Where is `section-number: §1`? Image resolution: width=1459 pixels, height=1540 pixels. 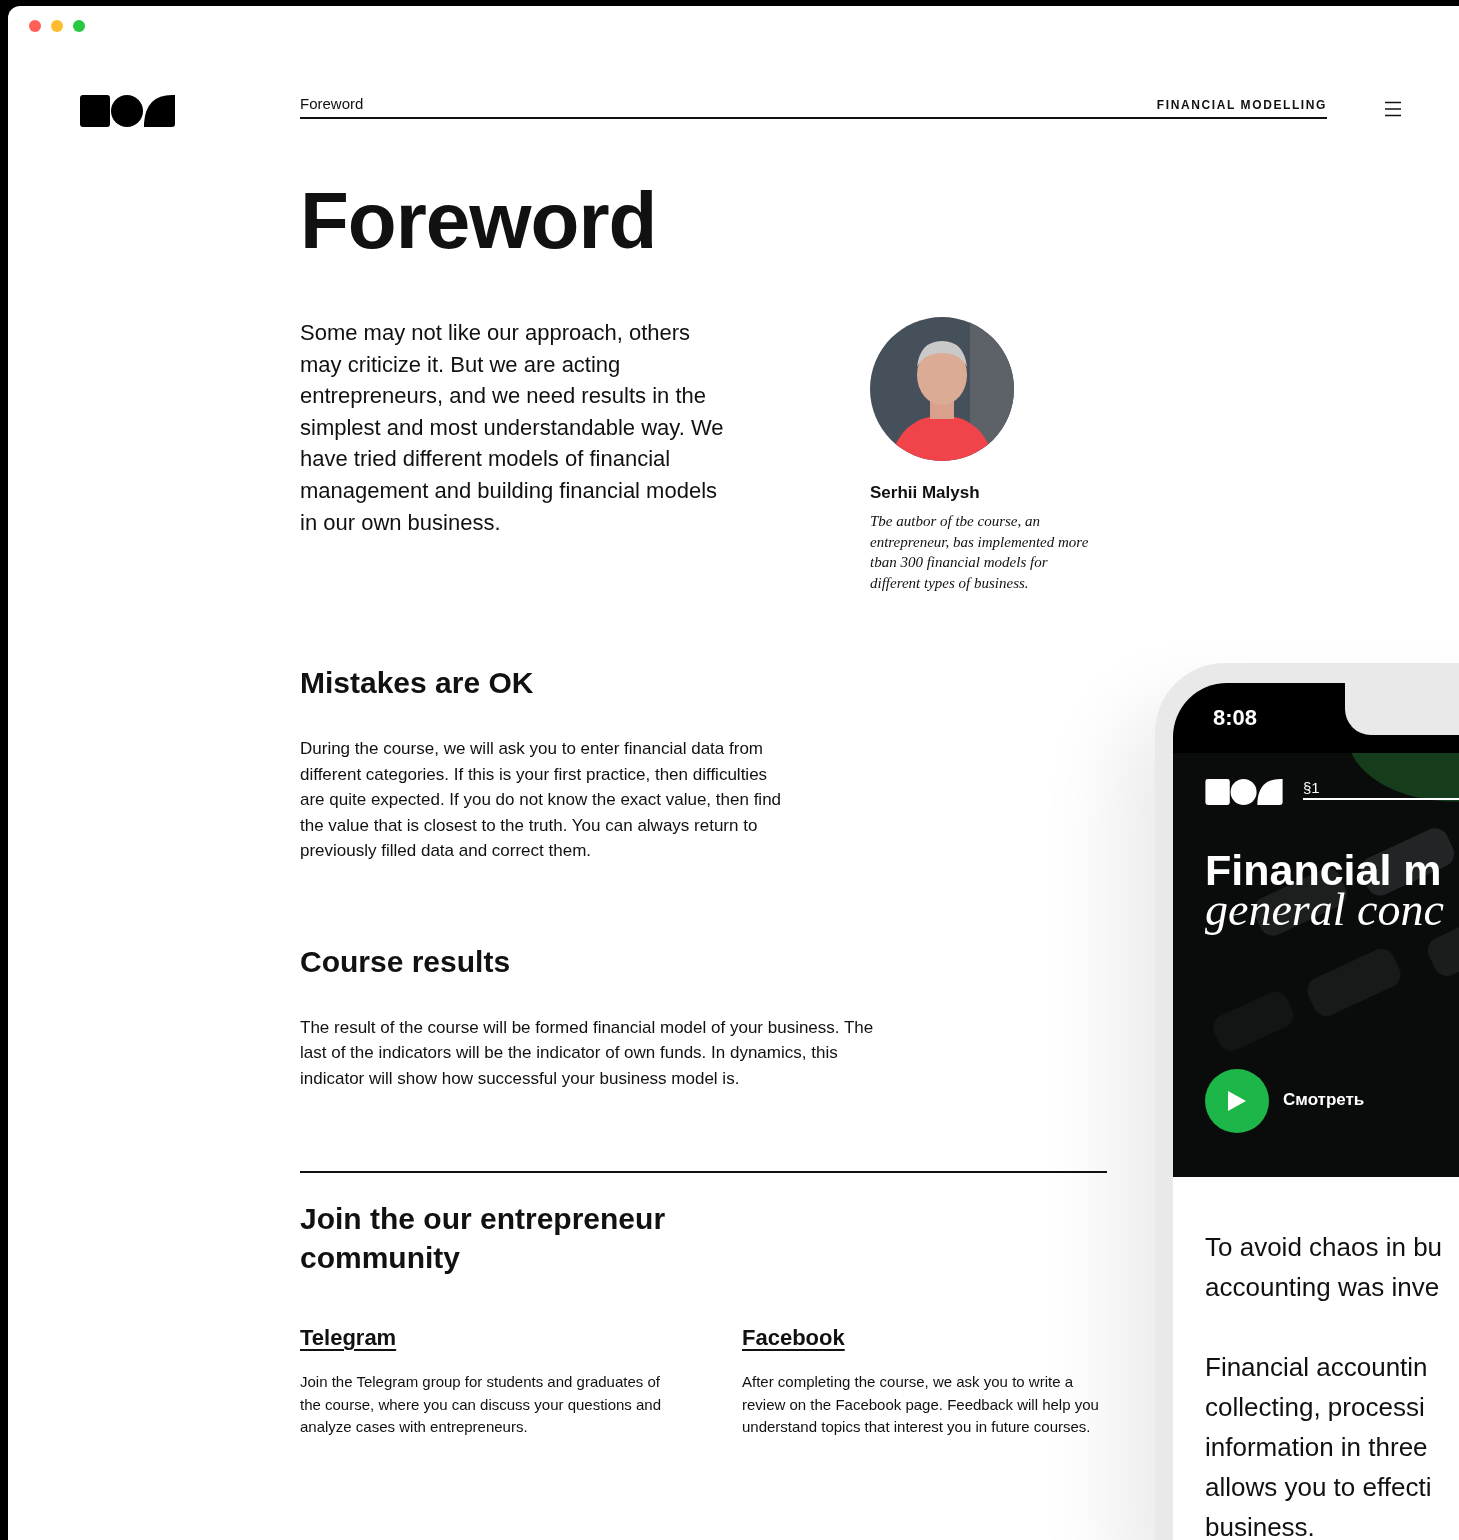
section-number: §1 is located at coordinates (1381, 789).